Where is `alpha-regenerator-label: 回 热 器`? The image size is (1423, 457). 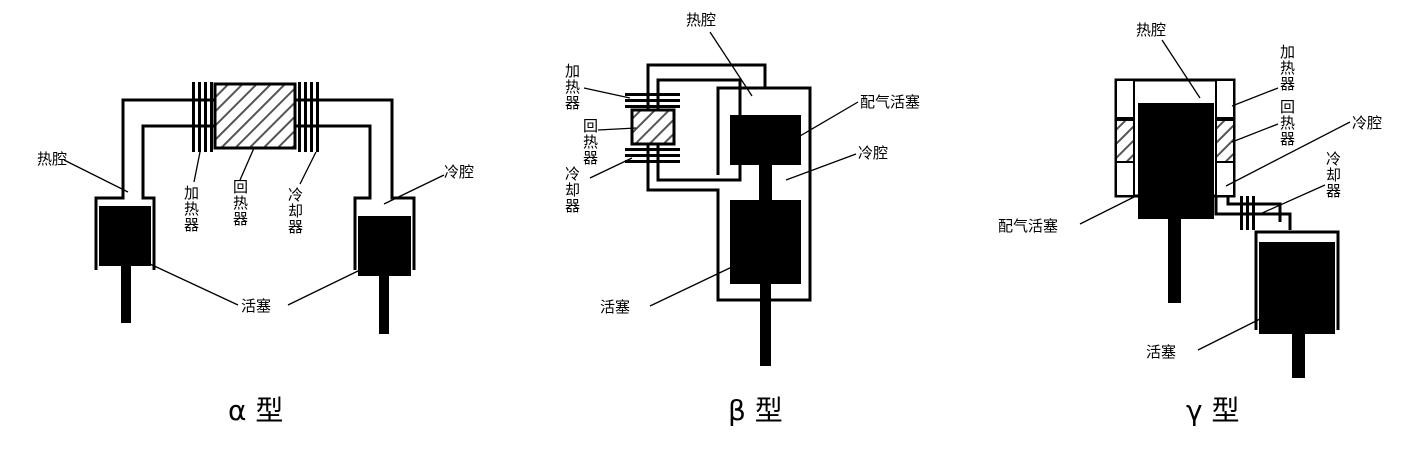
alpha-regenerator-label: 回 热 器 is located at coordinates (240, 203).